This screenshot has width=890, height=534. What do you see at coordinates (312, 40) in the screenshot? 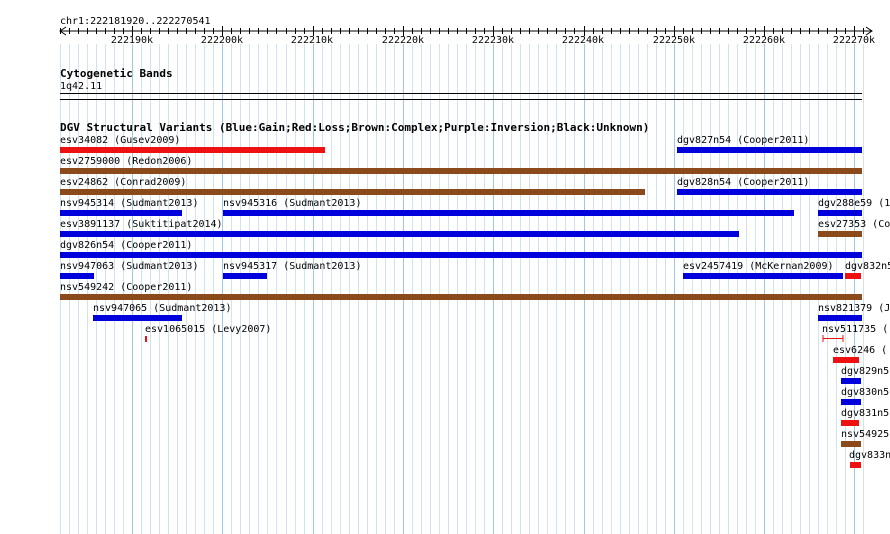
I see `tick-label: 222210k` at bounding box center [312, 40].